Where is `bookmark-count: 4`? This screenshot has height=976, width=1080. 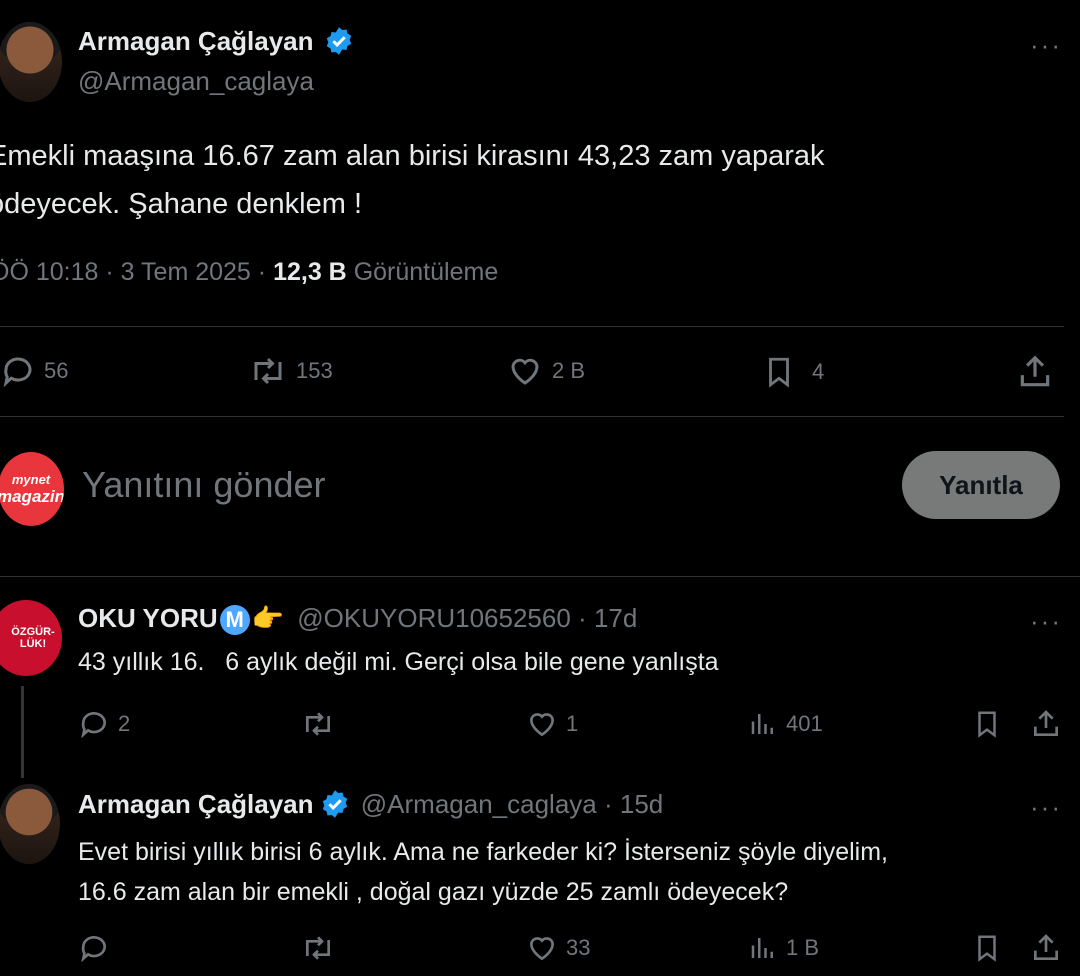
bookmark-count: 4 is located at coordinates (818, 371).